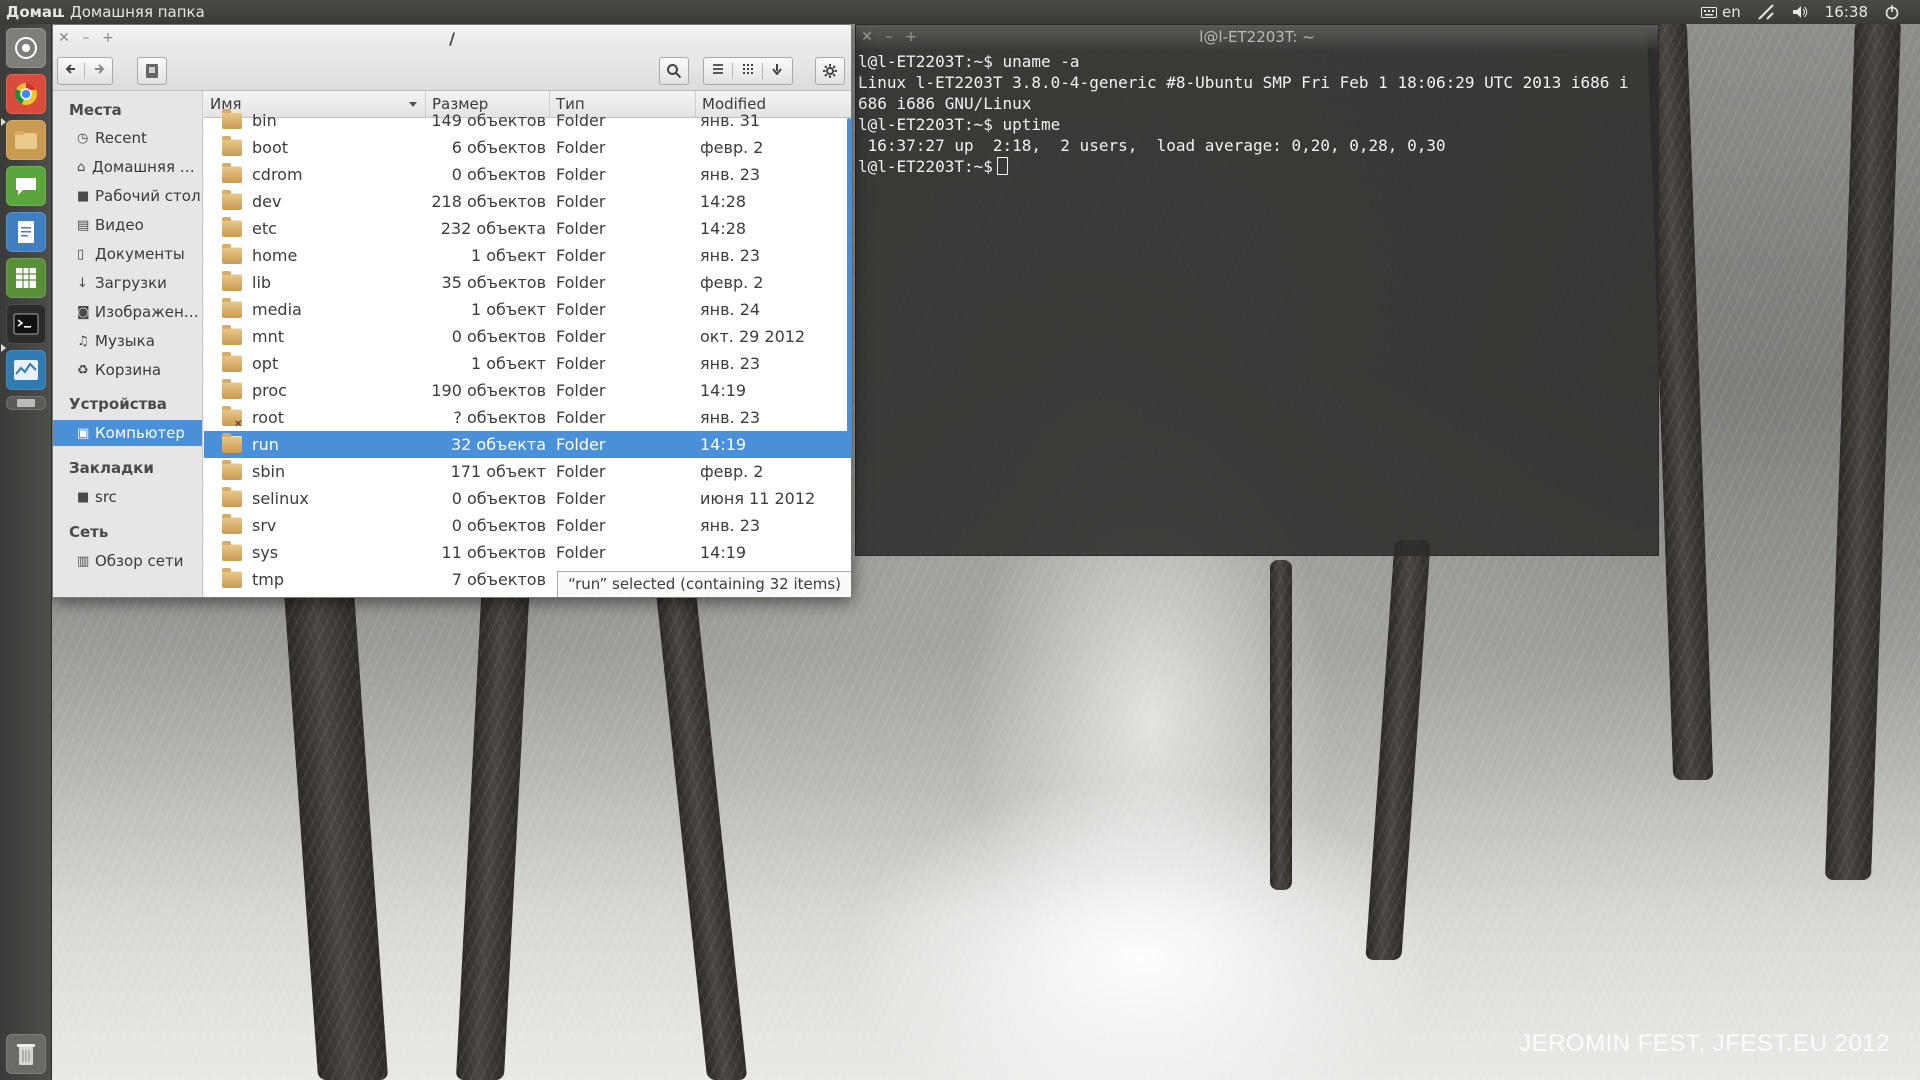 This screenshot has height=1080, width=1920. Describe the element at coordinates (127, 225) in the screenshot. I see `sidebar-item-video: ▤ Видео` at that location.